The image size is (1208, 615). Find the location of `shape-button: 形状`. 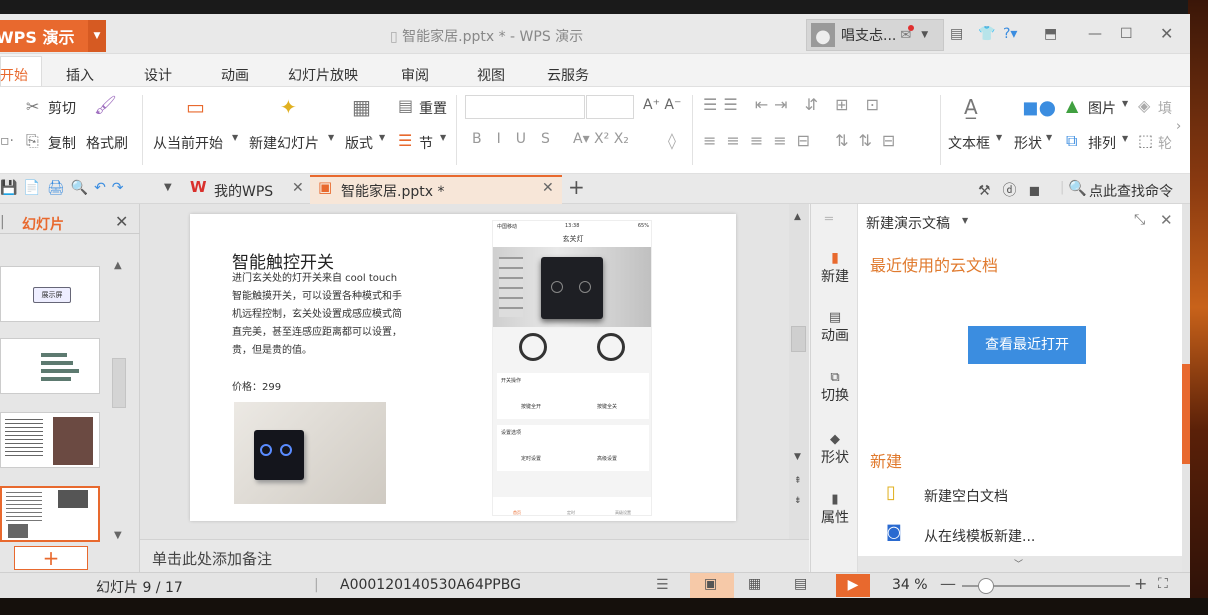

shape-button: 形状 is located at coordinates (1028, 143).